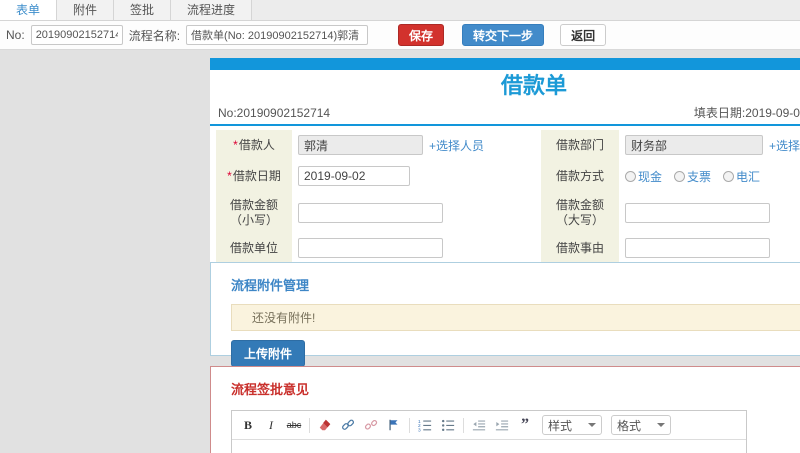 Image resolution: width=800 pixels, height=453 pixels. I want to click on borrower-input, so click(360, 145).